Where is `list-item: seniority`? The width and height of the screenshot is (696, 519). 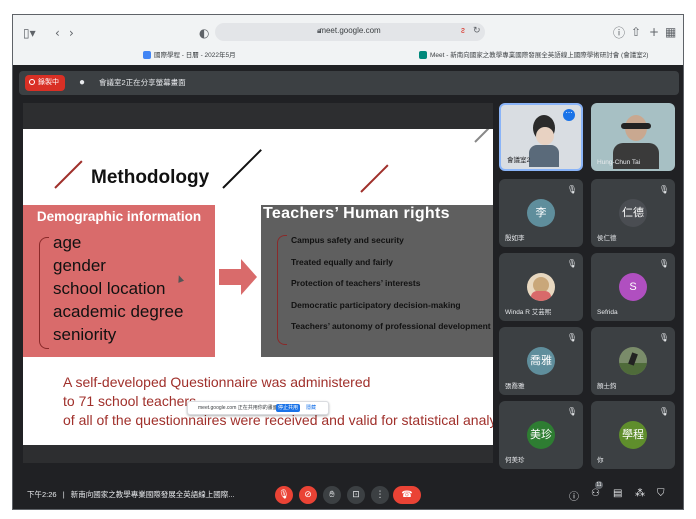
list-item: seniority is located at coordinates (85, 334).